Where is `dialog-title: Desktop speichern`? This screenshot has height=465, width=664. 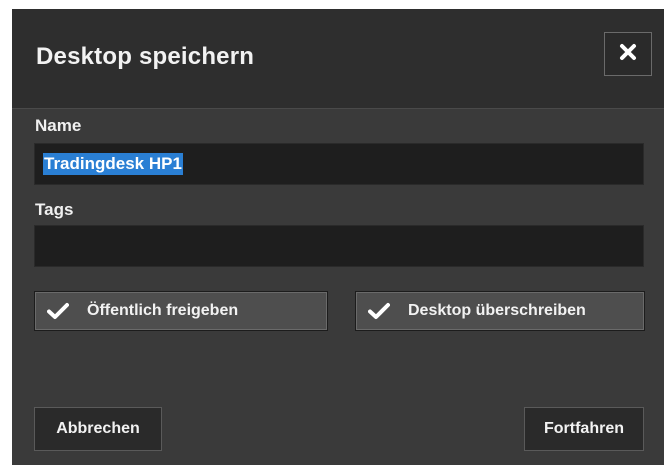
dialog-title: Desktop speichern is located at coordinates (145, 56).